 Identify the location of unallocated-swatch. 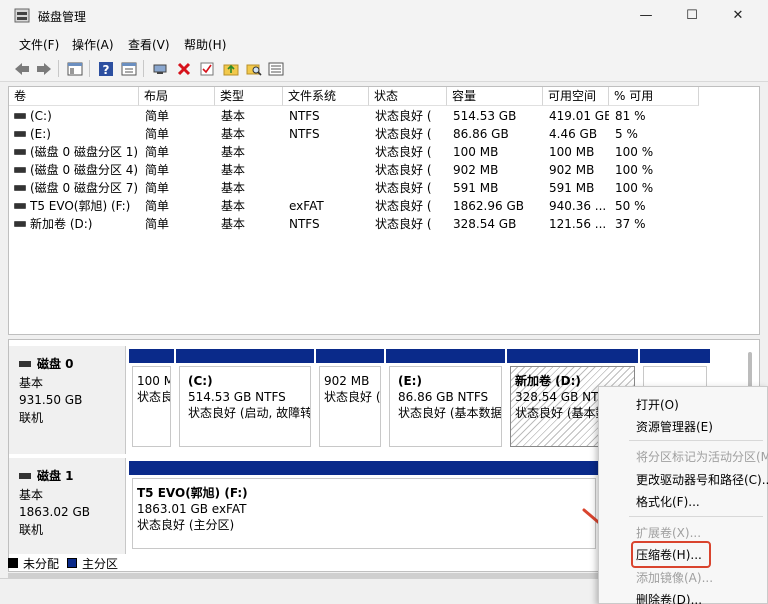
(13, 563).